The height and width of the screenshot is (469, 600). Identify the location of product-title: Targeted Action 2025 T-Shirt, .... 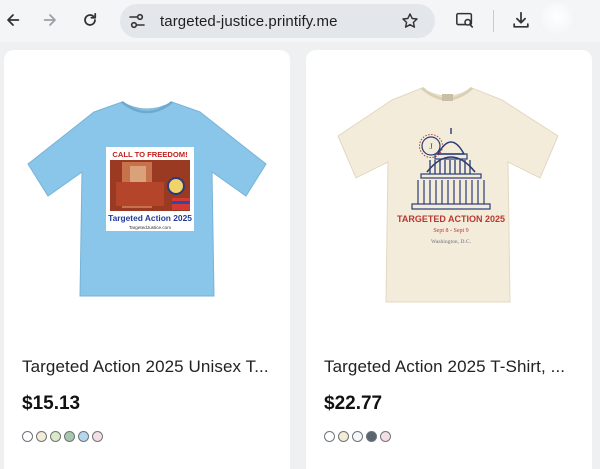
(444, 367).